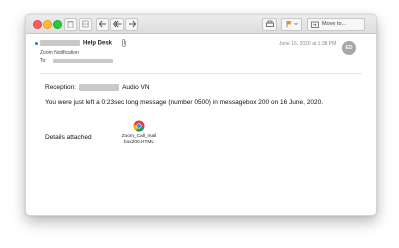 The width and height of the screenshot is (399, 248). Describe the element at coordinates (82, 60) in the screenshot. I see `redacted-recipient` at that location.